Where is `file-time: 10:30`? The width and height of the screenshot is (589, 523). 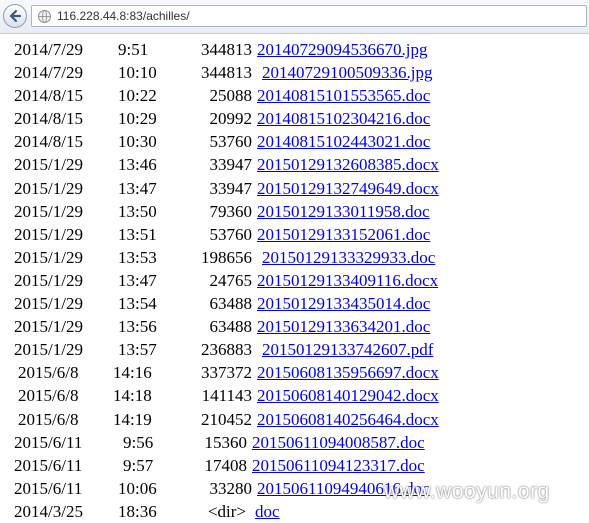
file-time: 10:30 is located at coordinates (137, 142).